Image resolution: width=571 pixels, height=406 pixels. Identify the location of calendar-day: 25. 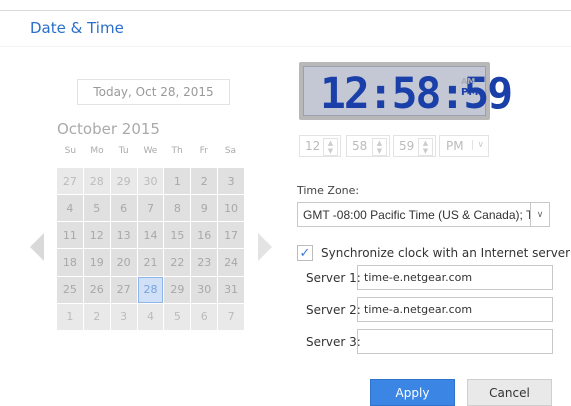
(70, 289).